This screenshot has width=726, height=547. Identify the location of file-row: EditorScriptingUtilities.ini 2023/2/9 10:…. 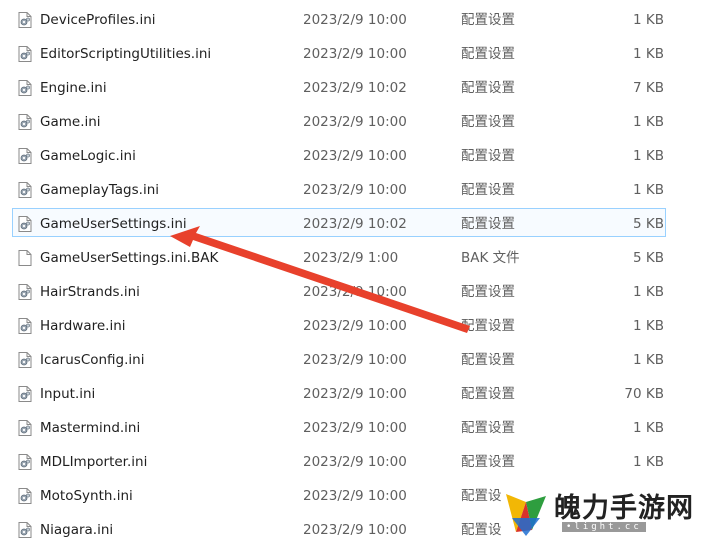
(363, 54).